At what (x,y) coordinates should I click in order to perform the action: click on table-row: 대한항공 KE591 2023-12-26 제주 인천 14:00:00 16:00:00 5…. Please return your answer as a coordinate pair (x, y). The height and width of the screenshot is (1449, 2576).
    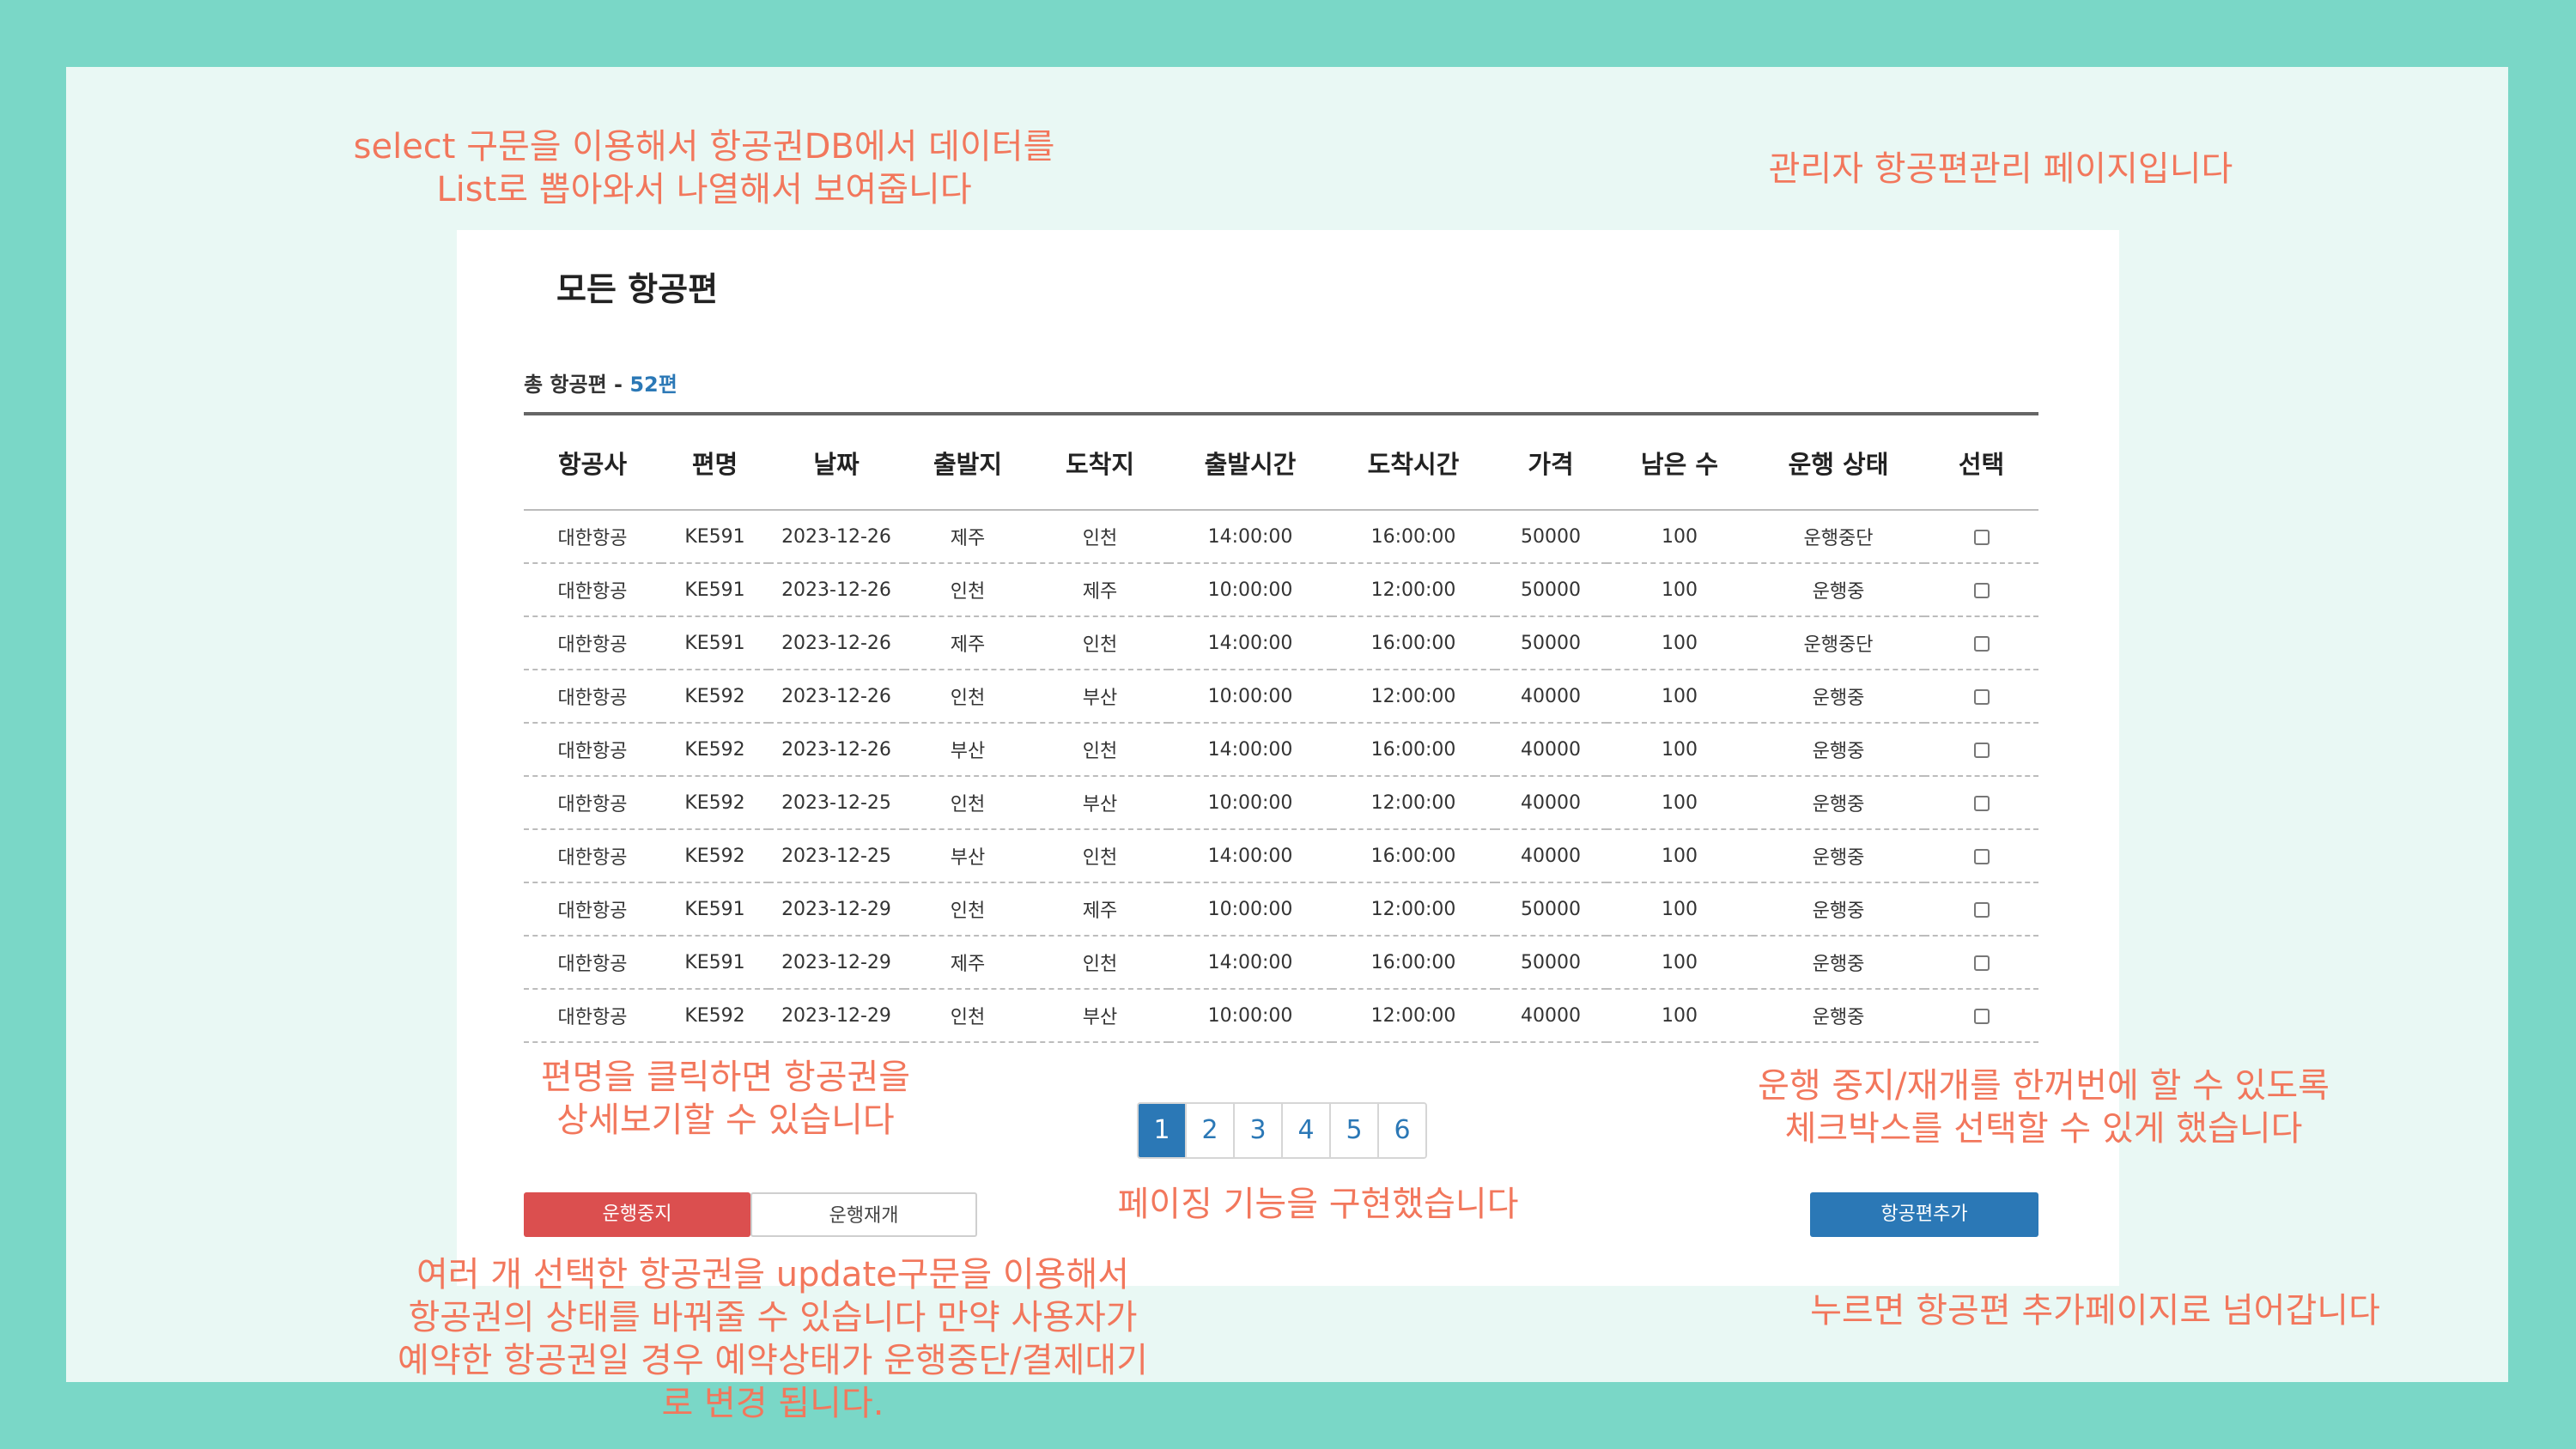
    Looking at the image, I should click on (1281, 537).